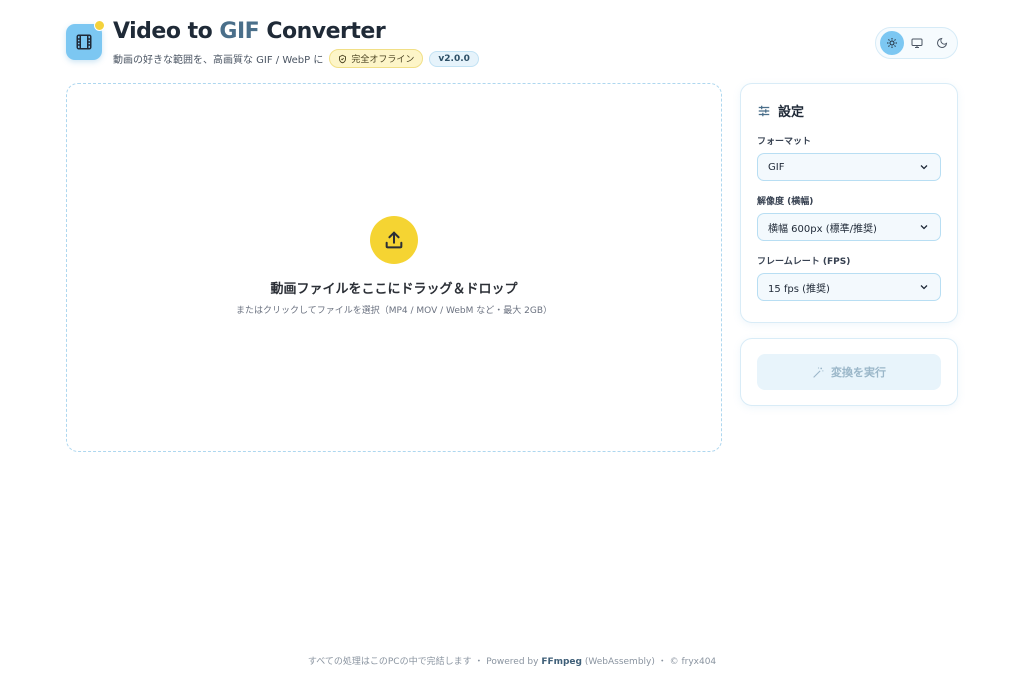  I want to click on theme-toggle, so click(916, 43).